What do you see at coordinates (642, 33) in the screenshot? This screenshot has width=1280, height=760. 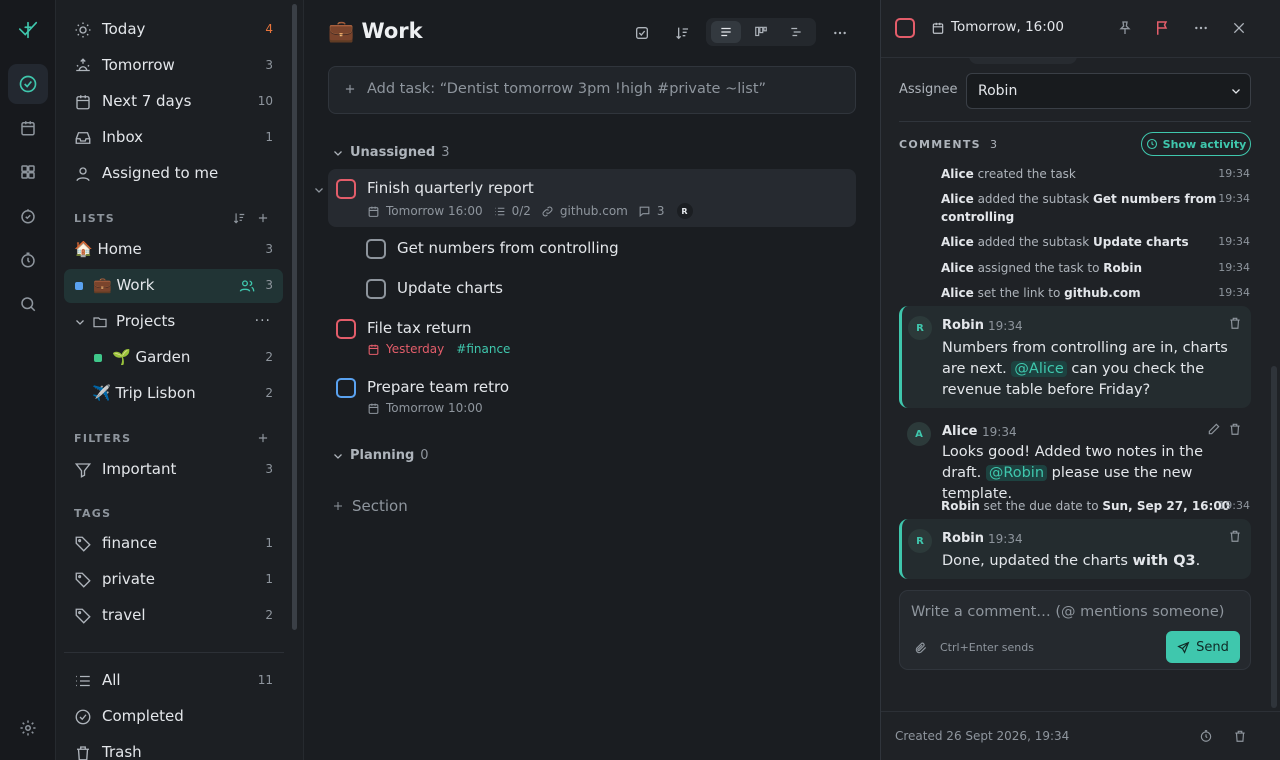 I see `select-mode-button` at bounding box center [642, 33].